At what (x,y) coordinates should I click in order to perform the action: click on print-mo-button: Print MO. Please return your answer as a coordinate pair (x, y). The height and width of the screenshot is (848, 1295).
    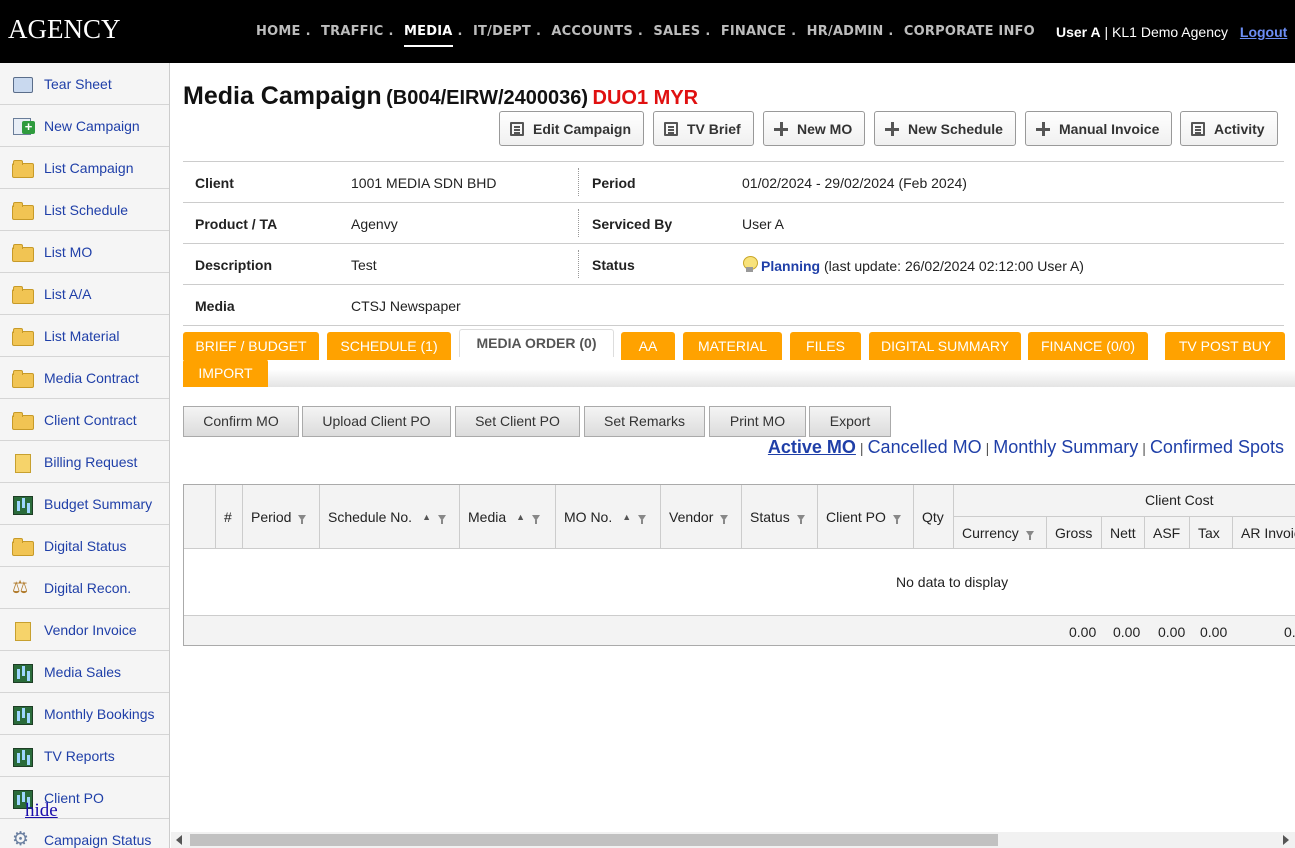
    Looking at the image, I should click on (757, 421).